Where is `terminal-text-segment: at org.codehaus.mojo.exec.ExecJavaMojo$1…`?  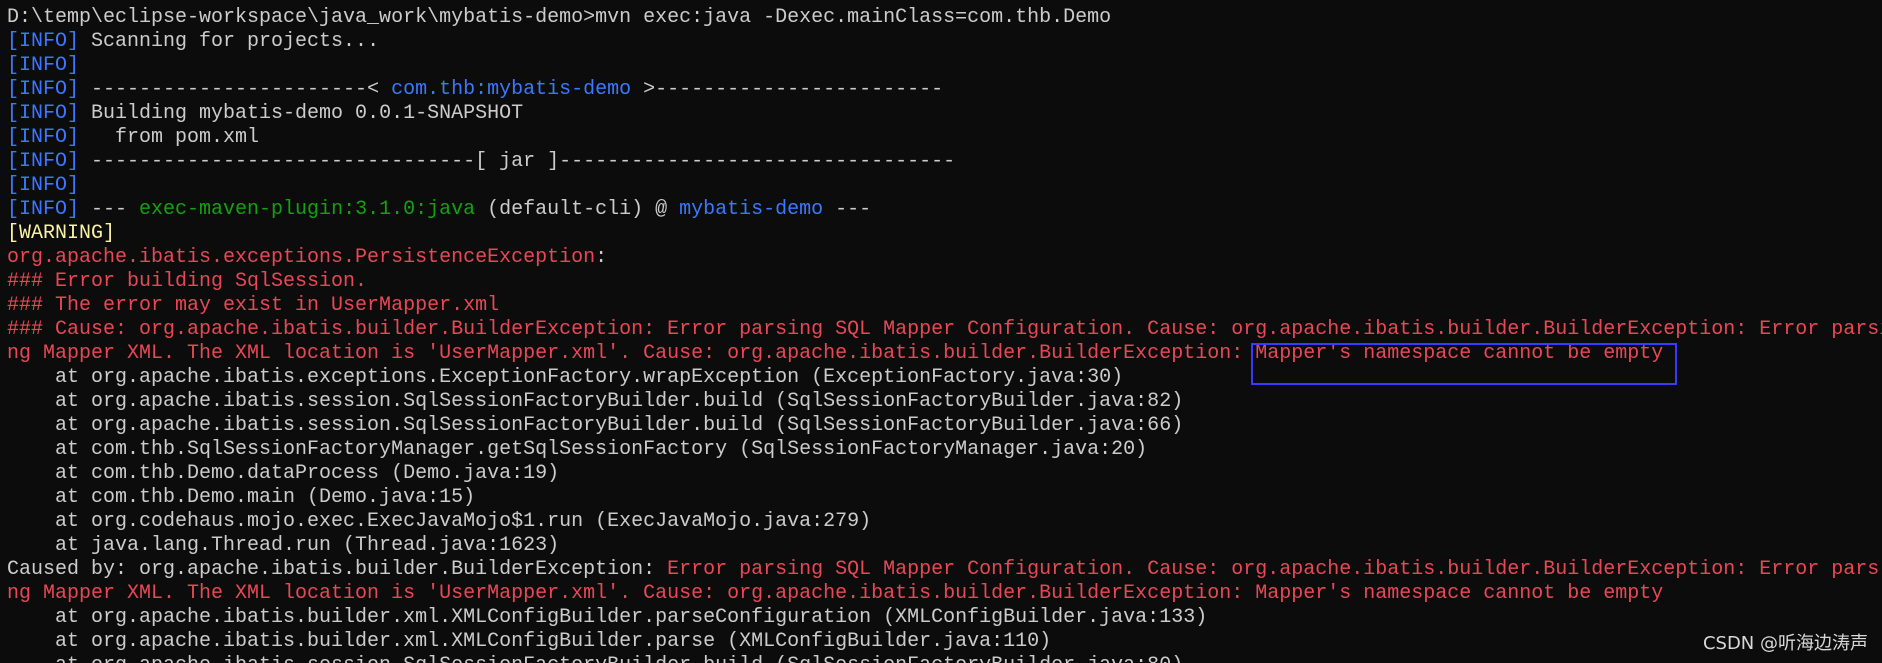
terminal-text-segment: at org.codehaus.mojo.exec.ExecJavaMojo$1… is located at coordinates (439, 521).